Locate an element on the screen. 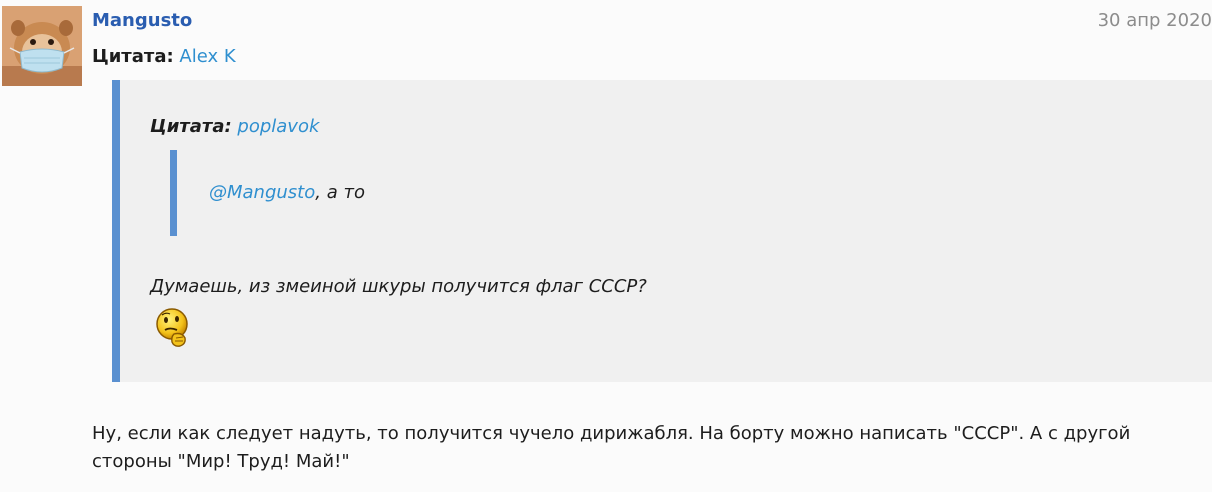  post-author-link: Mangusto is located at coordinates (142, 20).